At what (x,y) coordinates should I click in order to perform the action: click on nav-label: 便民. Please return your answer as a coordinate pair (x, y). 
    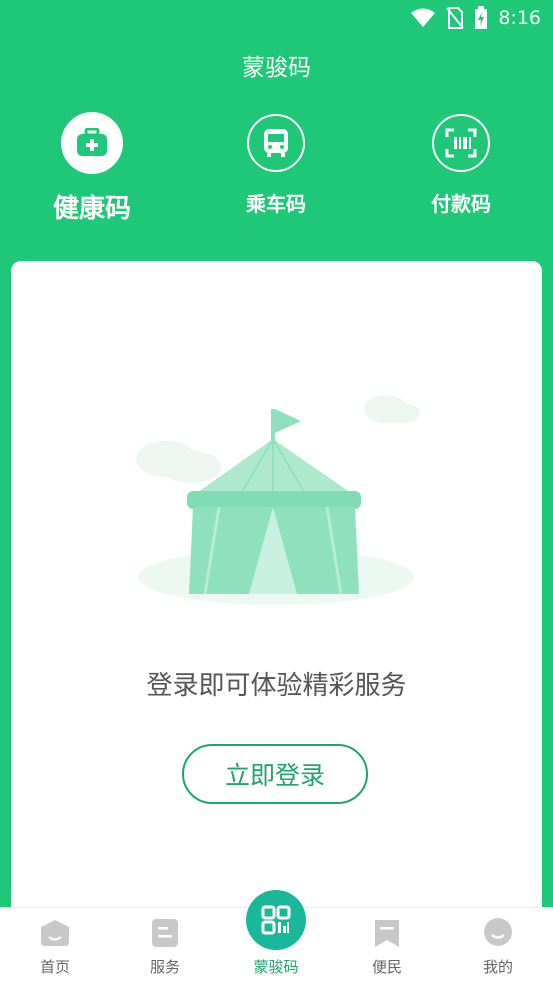
    Looking at the image, I should click on (386, 967).